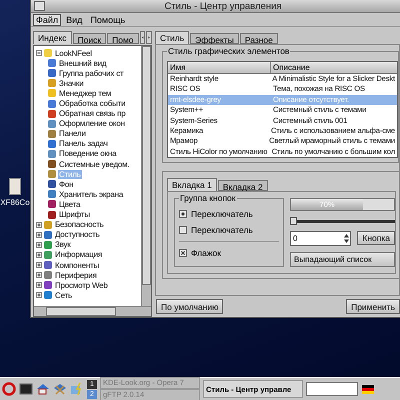 The width and height of the screenshot is (400, 400). I want to click on menu-item: Вид, so click(74, 20).